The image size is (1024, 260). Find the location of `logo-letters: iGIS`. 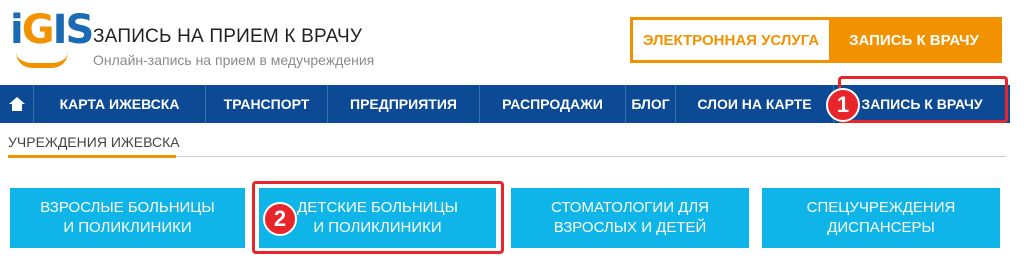

logo-letters: iGIS is located at coordinates (52, 30).